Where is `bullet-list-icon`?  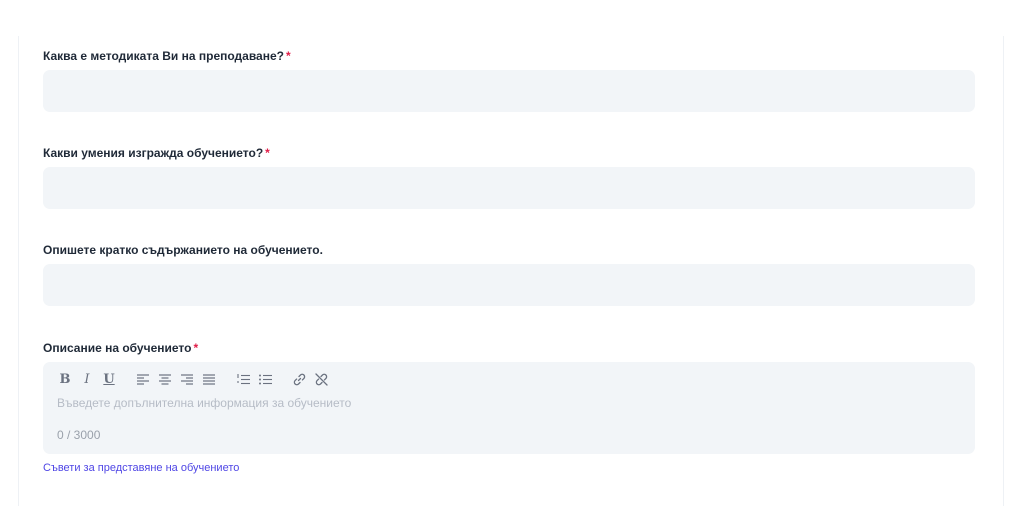
bullet-list-icon is located at coordinates (265, 379).